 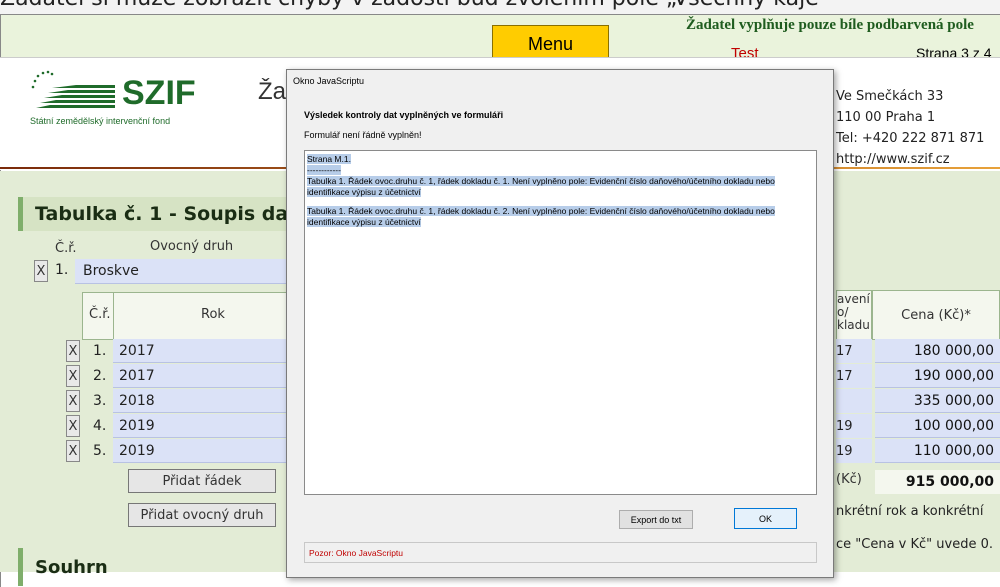 I want to click on price-field: 335 000,00, so click(x=937, y=401).